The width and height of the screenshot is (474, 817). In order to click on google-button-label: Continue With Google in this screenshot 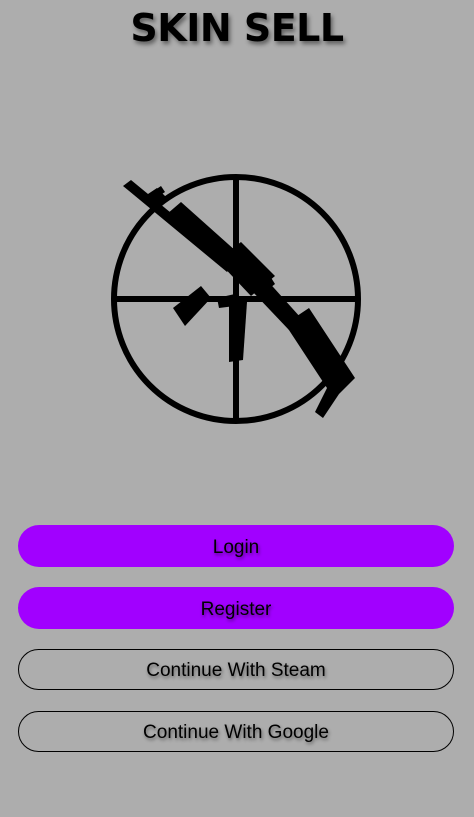, I will do `click(236, 732)`.